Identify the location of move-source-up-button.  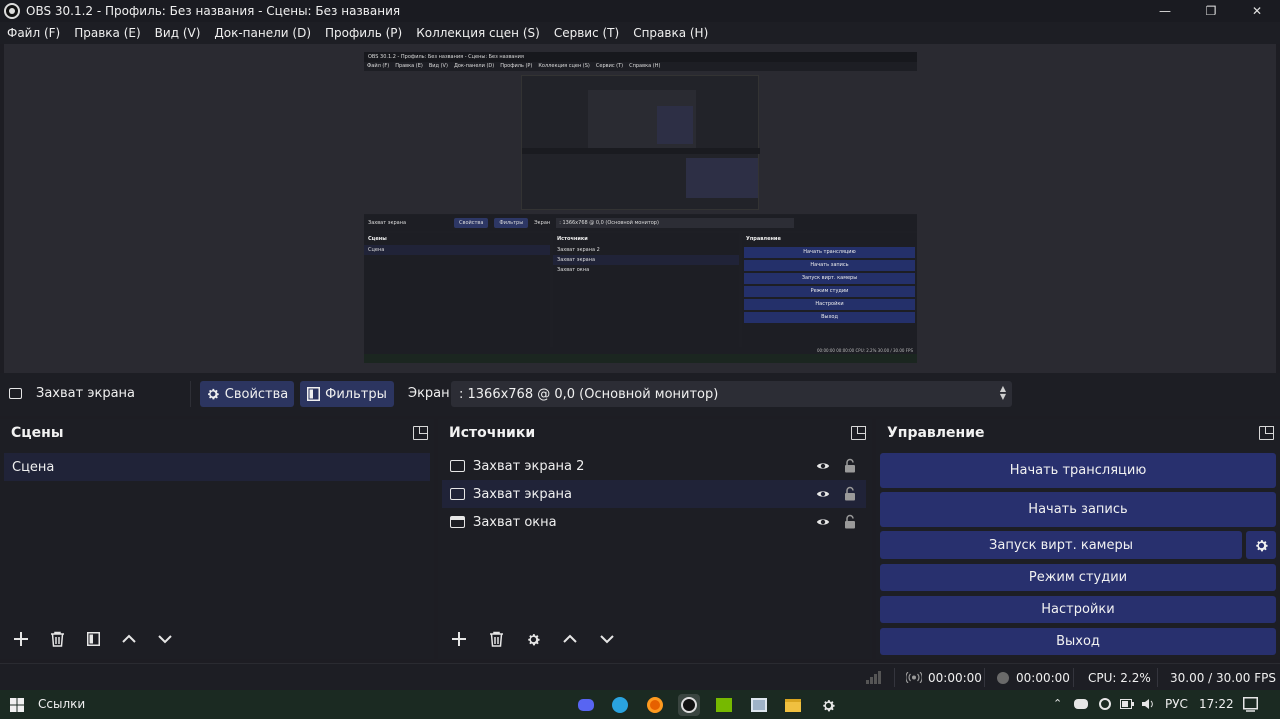
(570, 639).